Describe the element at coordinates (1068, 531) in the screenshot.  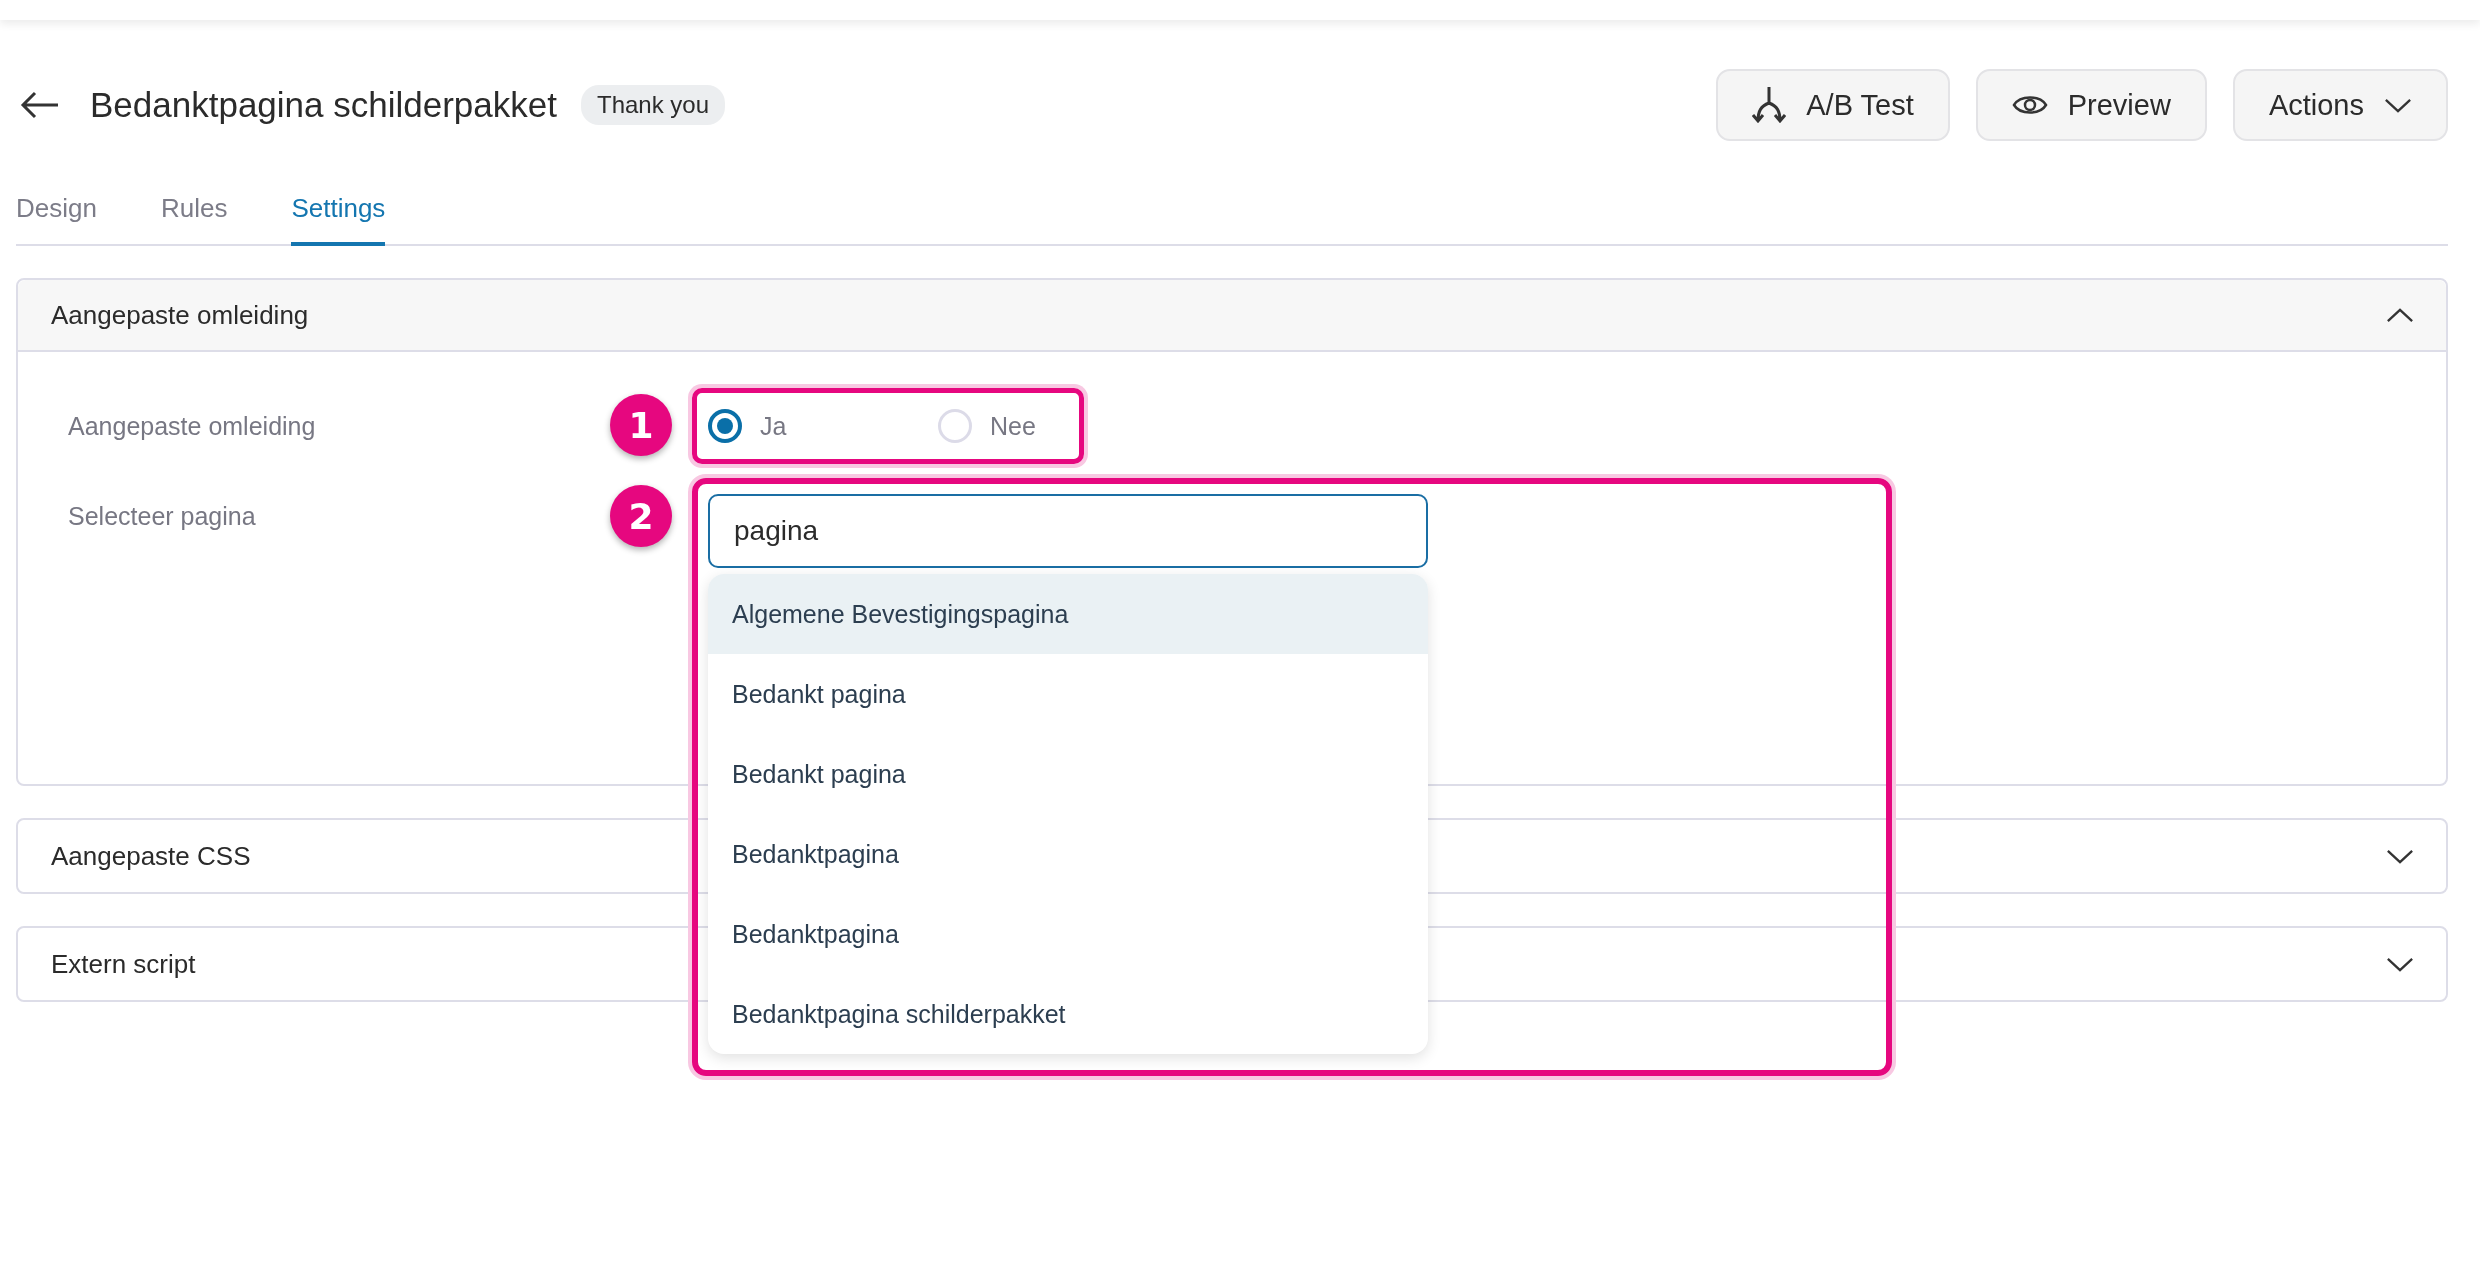
I see `search-field: pagina` at that location.